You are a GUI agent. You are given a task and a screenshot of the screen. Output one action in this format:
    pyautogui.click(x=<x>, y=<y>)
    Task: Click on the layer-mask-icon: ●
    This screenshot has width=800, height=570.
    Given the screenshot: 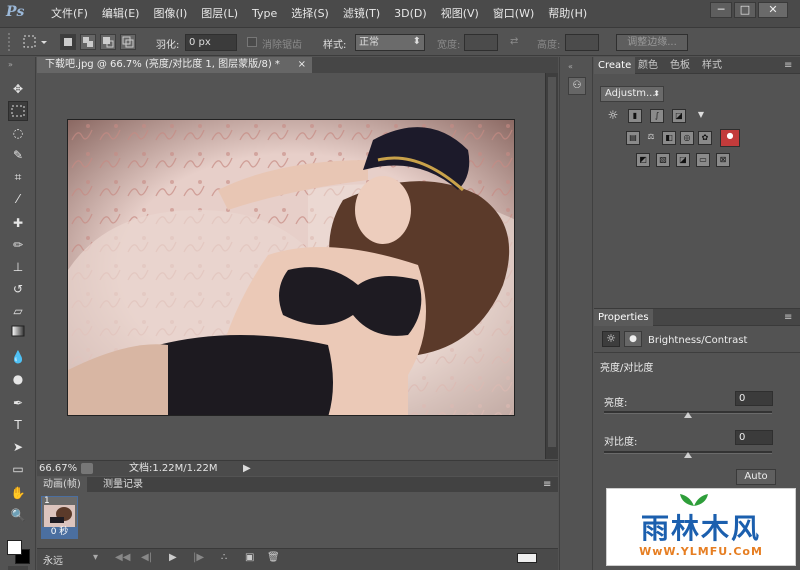 What is the action you would take?
    pyautogui.click(x=633, y=339)
    